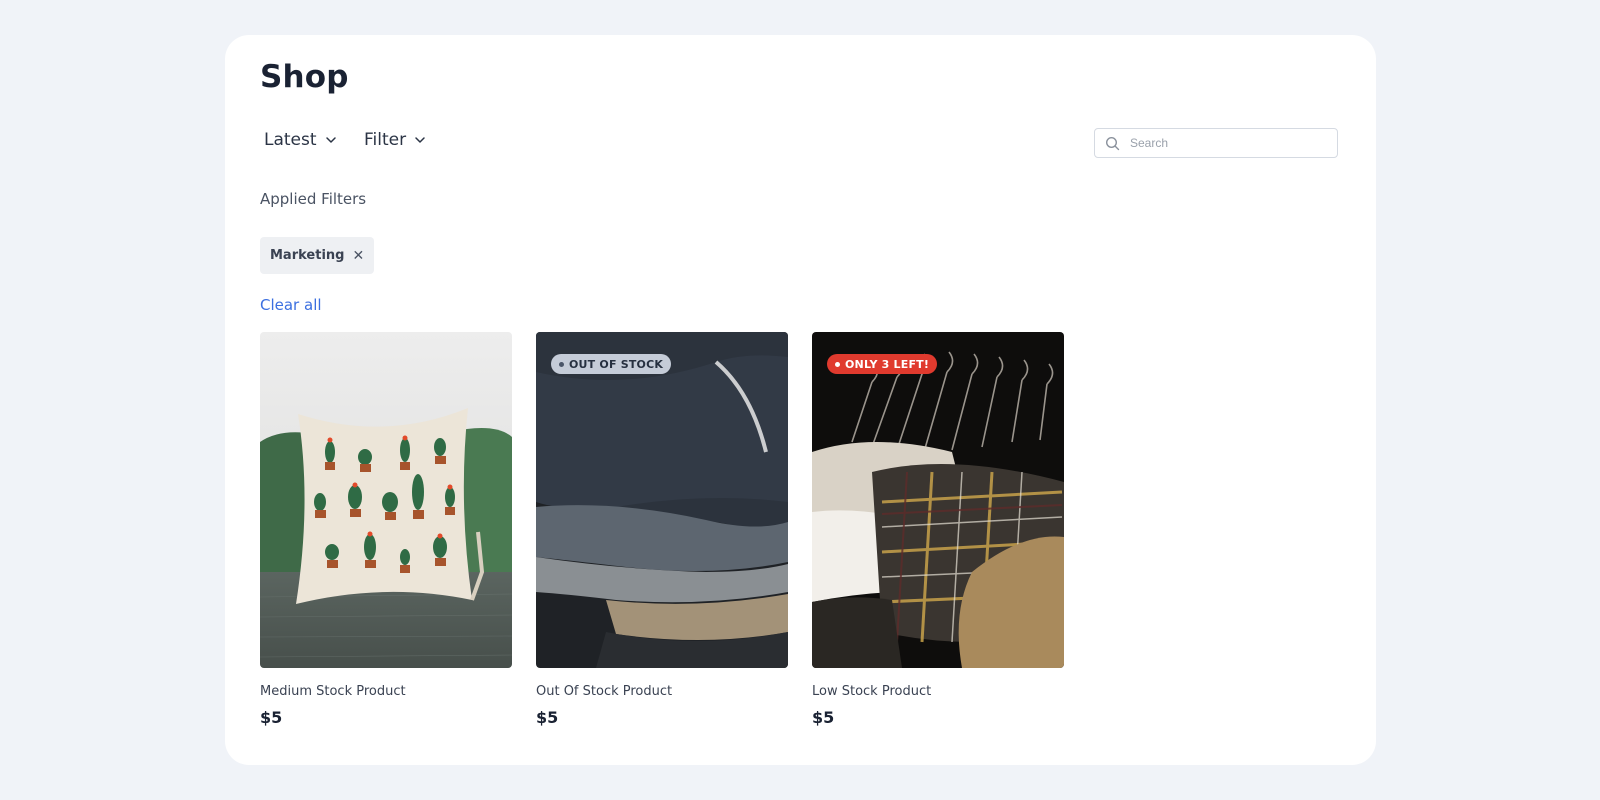 The height and width of the screenshot is (800, 1600). I want to click on out-of-stock-badge: OUT OF STOCK, so click(611, 364).